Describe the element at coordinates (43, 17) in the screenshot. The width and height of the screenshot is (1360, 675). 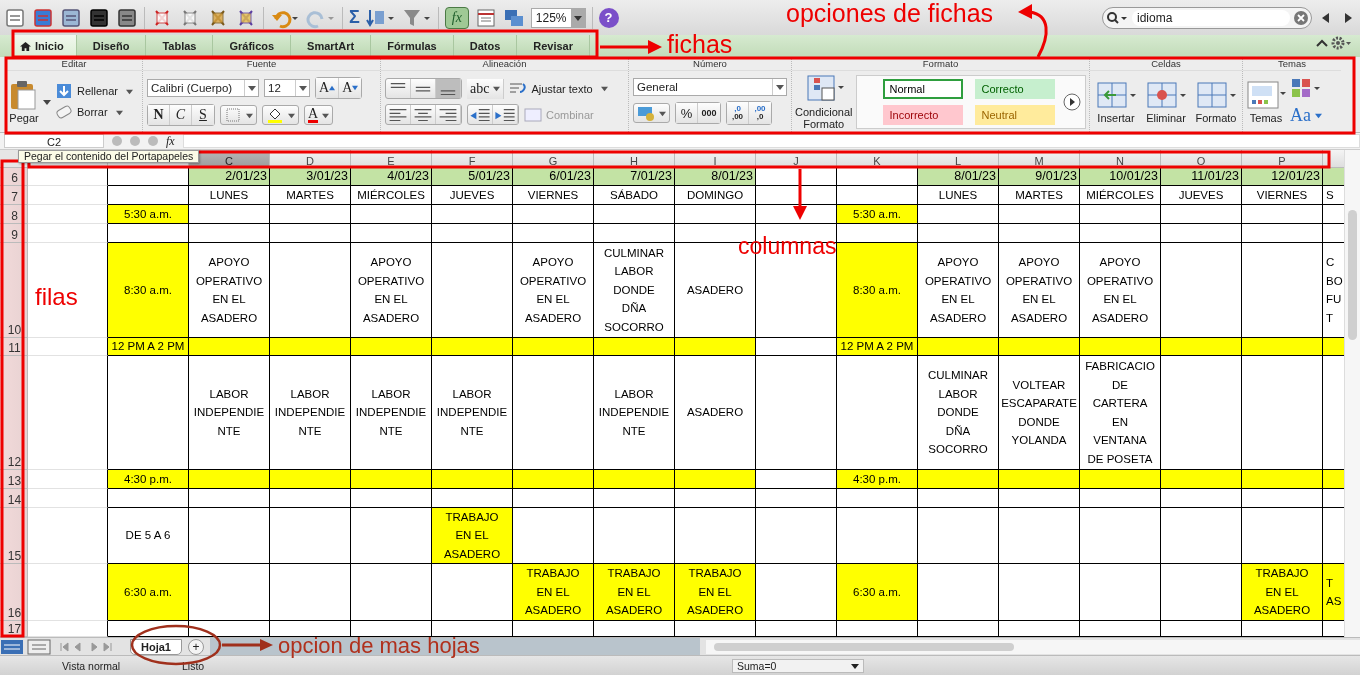
I see `grid-icon` at that location.